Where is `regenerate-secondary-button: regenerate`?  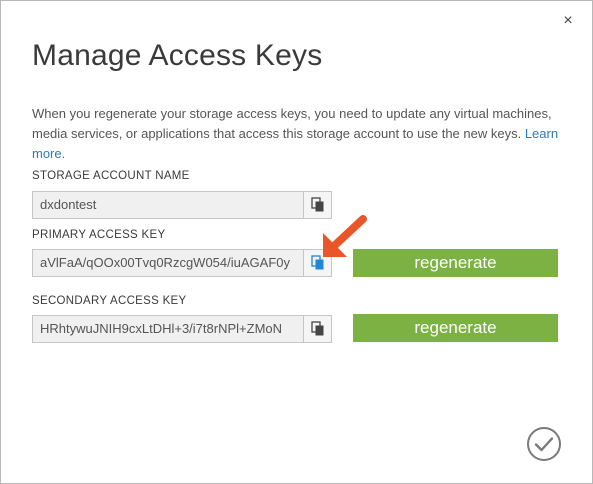
regenerate-secondary-button: regenerate is located at coordinates (455, 328).